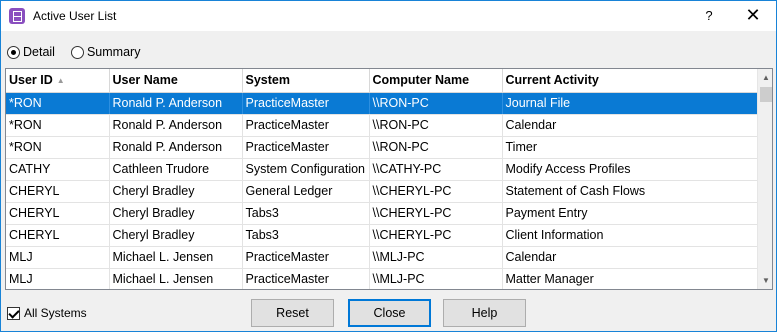 The image size is (777, 332). What do you see at coordinates (630, 103) in the screenshot?
I see `cell-current-activity: Journal File` at bounding box center [630, 103].